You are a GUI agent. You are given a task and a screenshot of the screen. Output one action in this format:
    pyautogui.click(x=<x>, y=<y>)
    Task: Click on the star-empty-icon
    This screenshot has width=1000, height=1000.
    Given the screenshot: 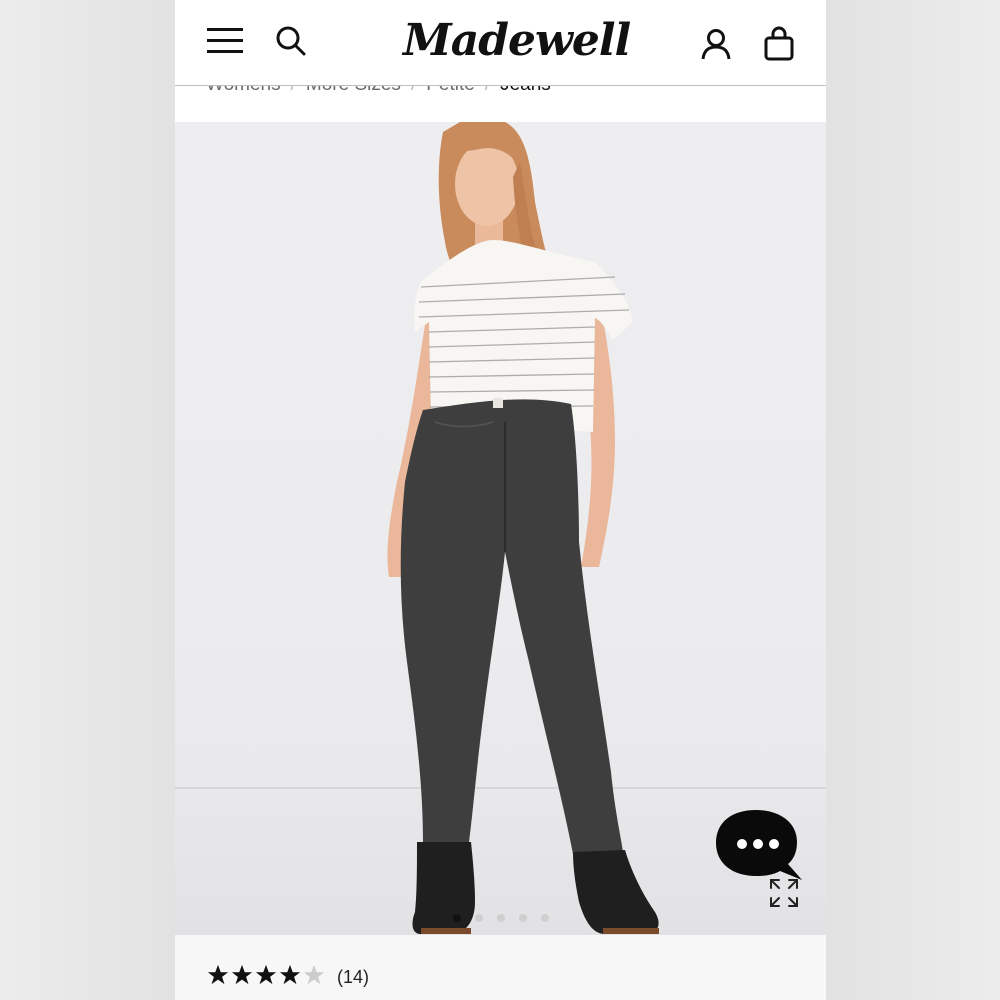 What is the action you would take?
    pyautogui.click(x=314, y=974)
    